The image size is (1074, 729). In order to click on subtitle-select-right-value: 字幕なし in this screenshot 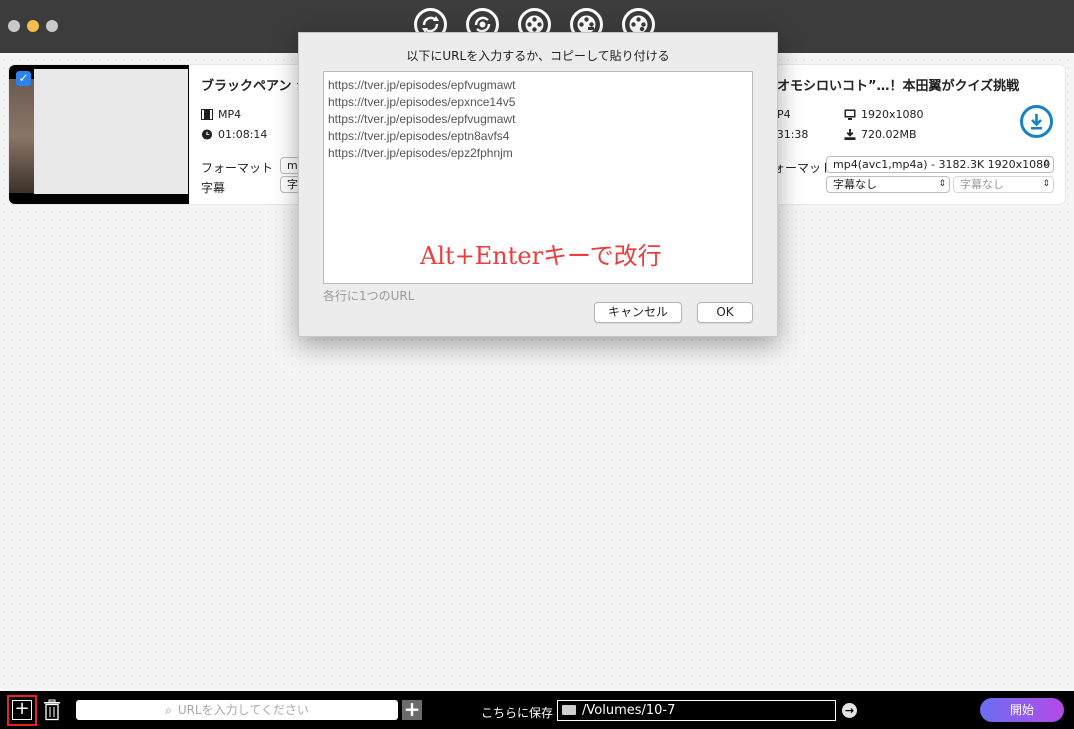, I will do `click(855, 184)`.